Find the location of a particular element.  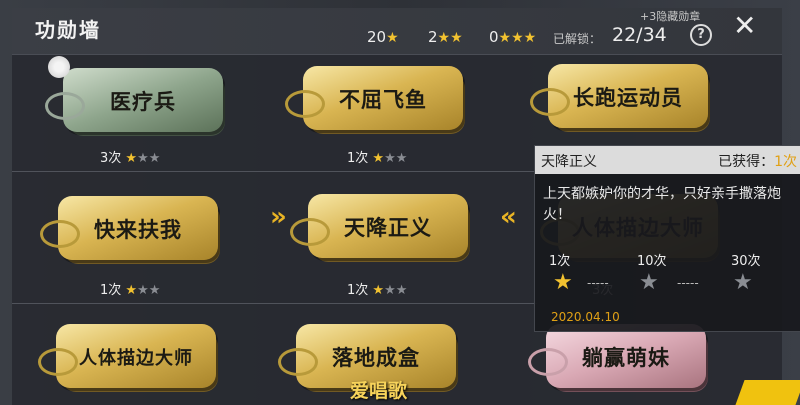

badge-name: 天降正义 is located at coordinates (388, 228).